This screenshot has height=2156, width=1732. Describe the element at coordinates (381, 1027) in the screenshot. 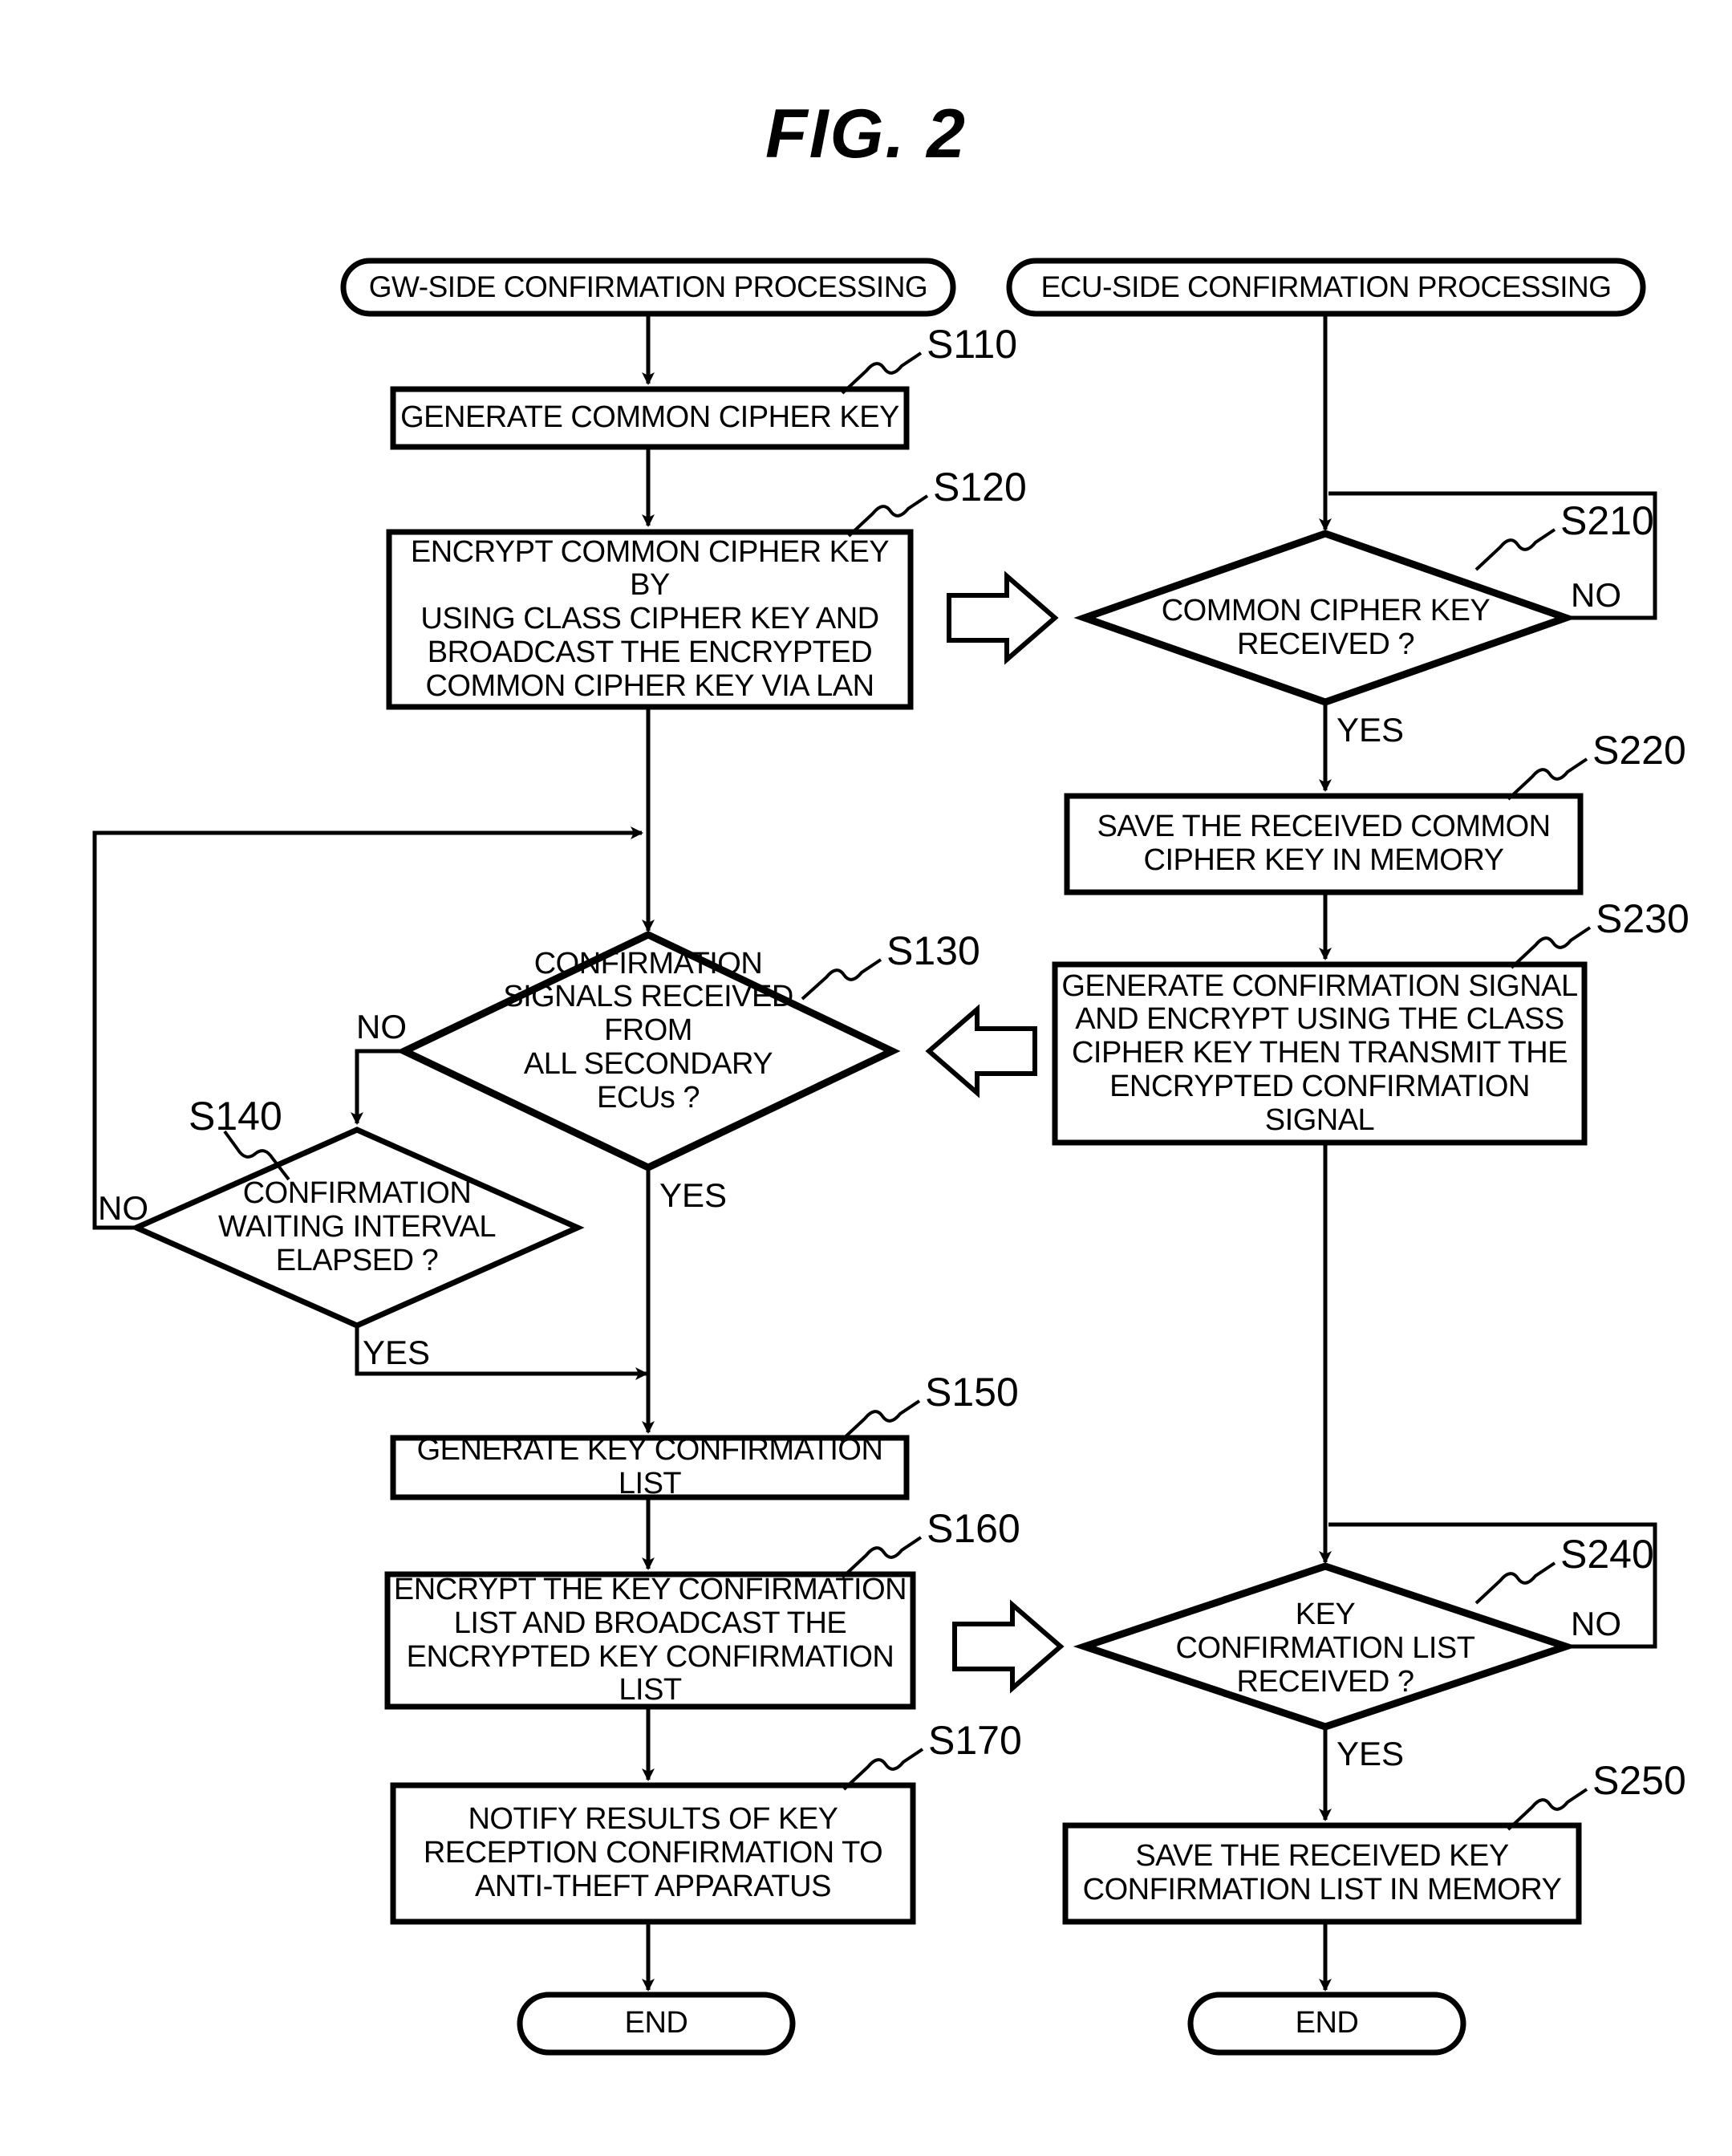

I see `branch-label-s130-no: NO` at that location.